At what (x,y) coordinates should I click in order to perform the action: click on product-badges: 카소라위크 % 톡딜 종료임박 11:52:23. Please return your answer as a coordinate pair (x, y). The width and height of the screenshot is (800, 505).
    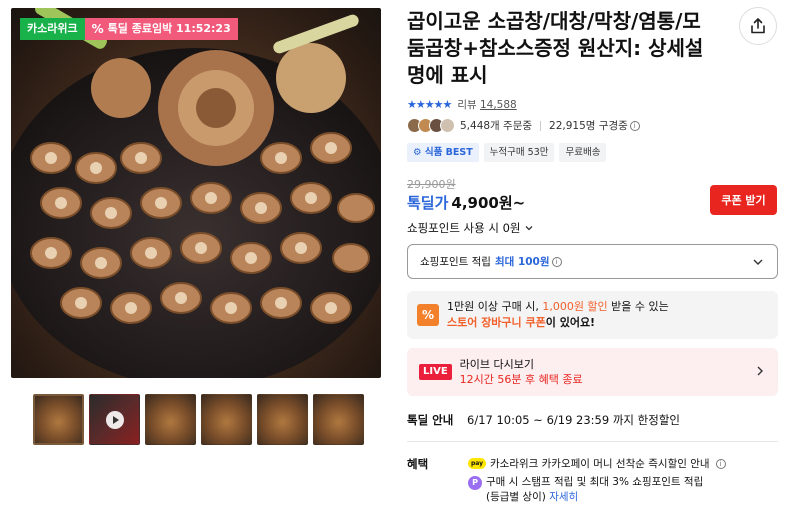
    Looking at the image, I should click on (129, 29).